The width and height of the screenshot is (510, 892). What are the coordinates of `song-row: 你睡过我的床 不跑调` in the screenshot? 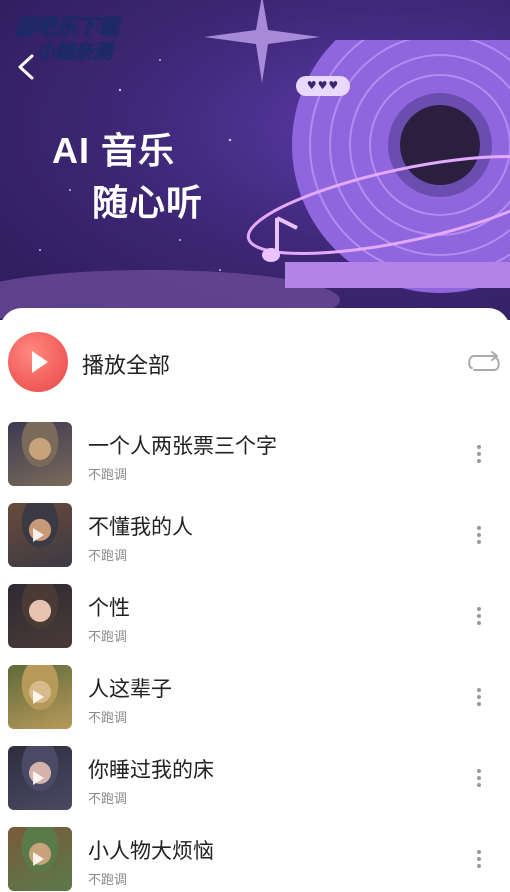 It's located at (255, 784).